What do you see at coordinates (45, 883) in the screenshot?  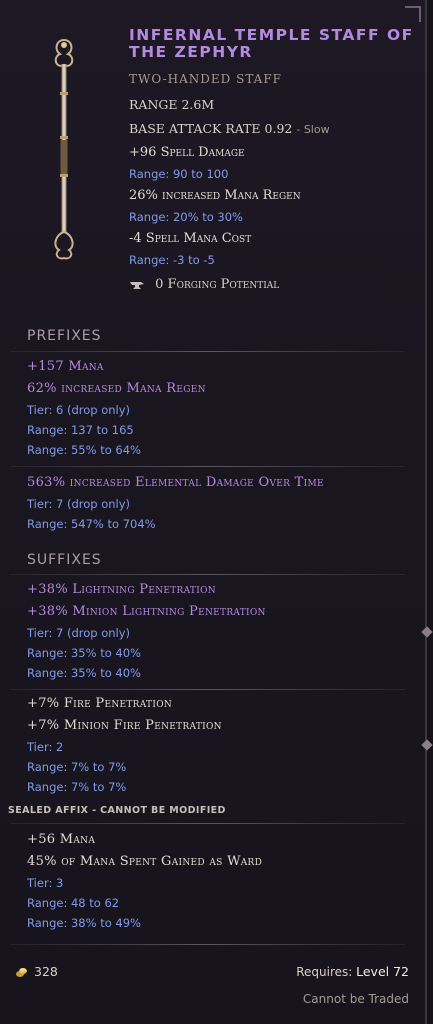 I see `affix-tier: Tier: 3` at bounding box center [45, 883].